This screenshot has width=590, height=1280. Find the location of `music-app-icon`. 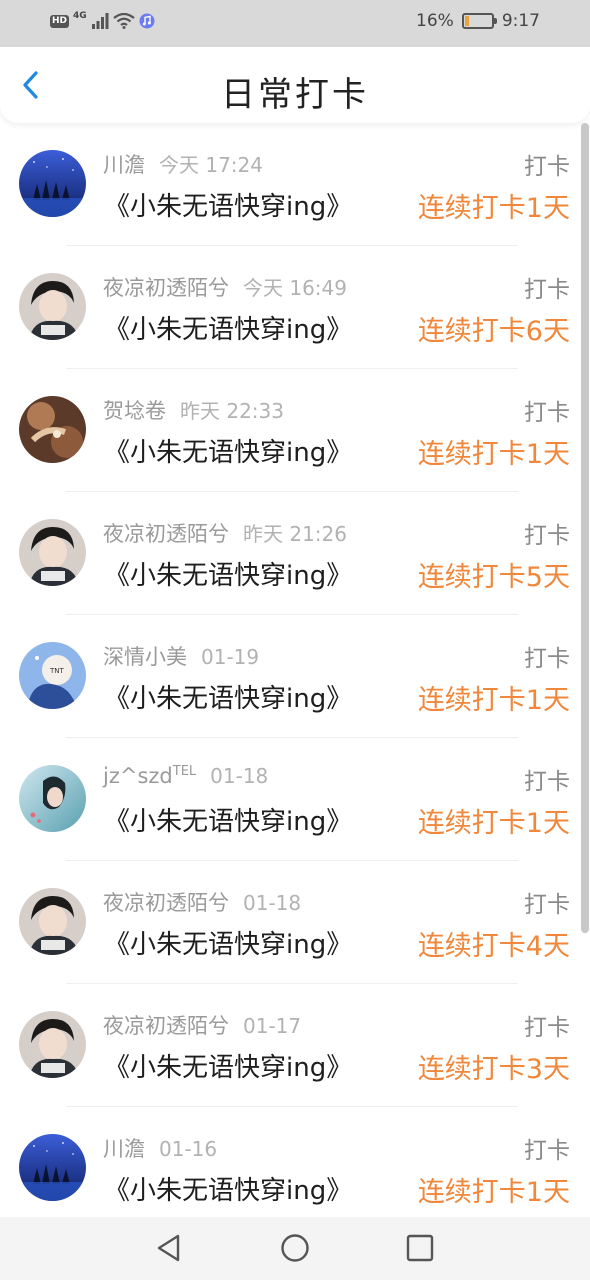

music-app-icon is located at coordinates (147, 21).